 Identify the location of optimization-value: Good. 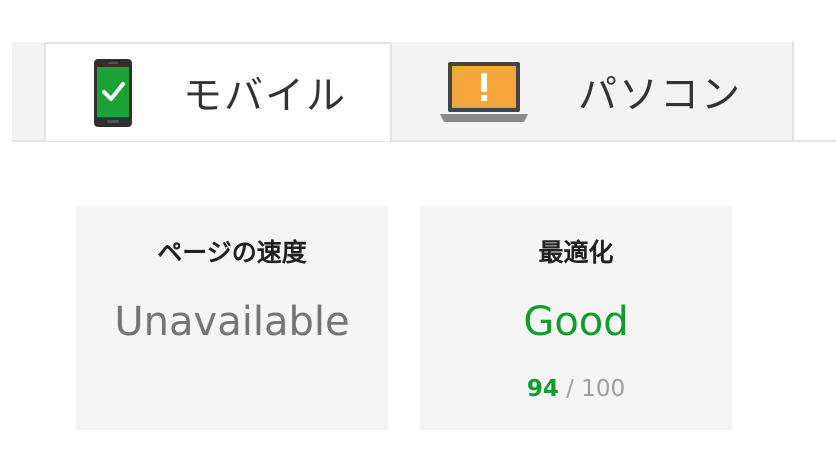
(576, 322).